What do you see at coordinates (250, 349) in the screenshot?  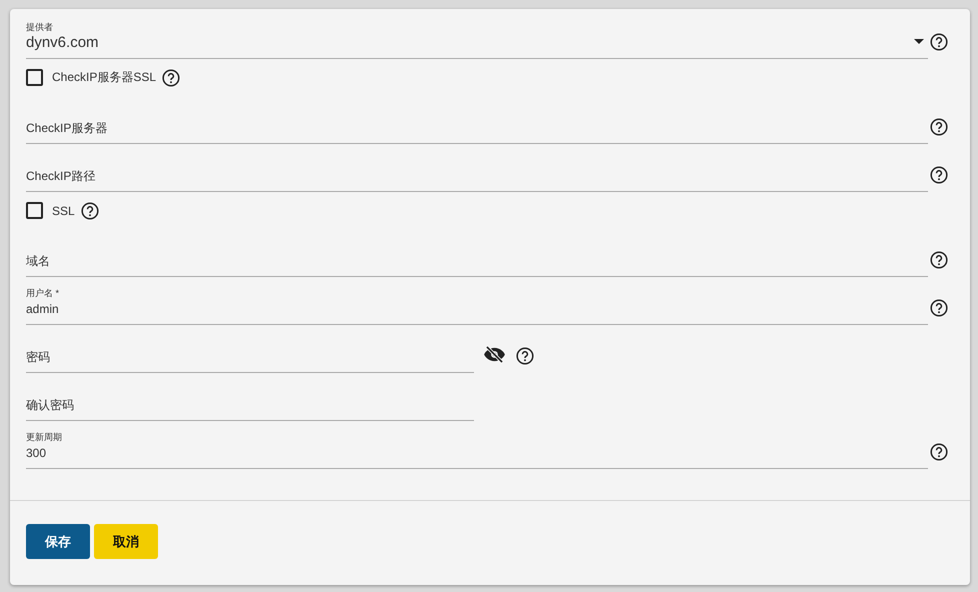 I see `input-field: 密码` at bounding box center [250, 349].